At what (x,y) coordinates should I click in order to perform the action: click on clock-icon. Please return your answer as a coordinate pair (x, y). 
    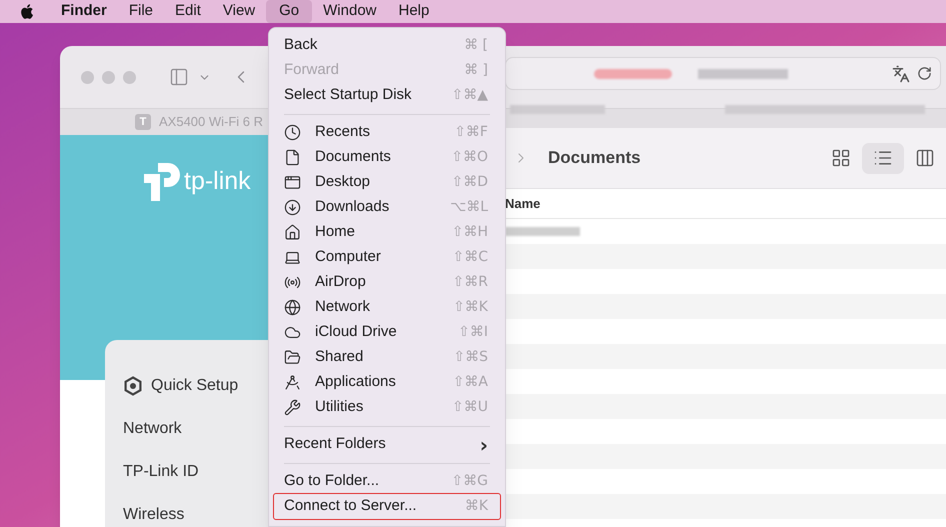
    Looking at the image, I should click on (292, 132).